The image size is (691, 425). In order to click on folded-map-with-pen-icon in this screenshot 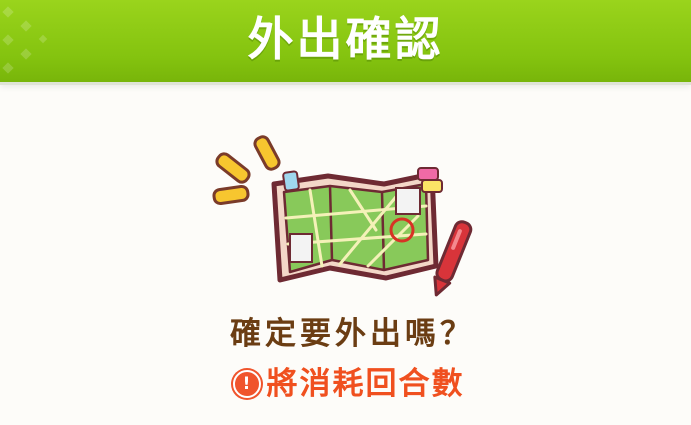, I will do `click(342, 216)`.